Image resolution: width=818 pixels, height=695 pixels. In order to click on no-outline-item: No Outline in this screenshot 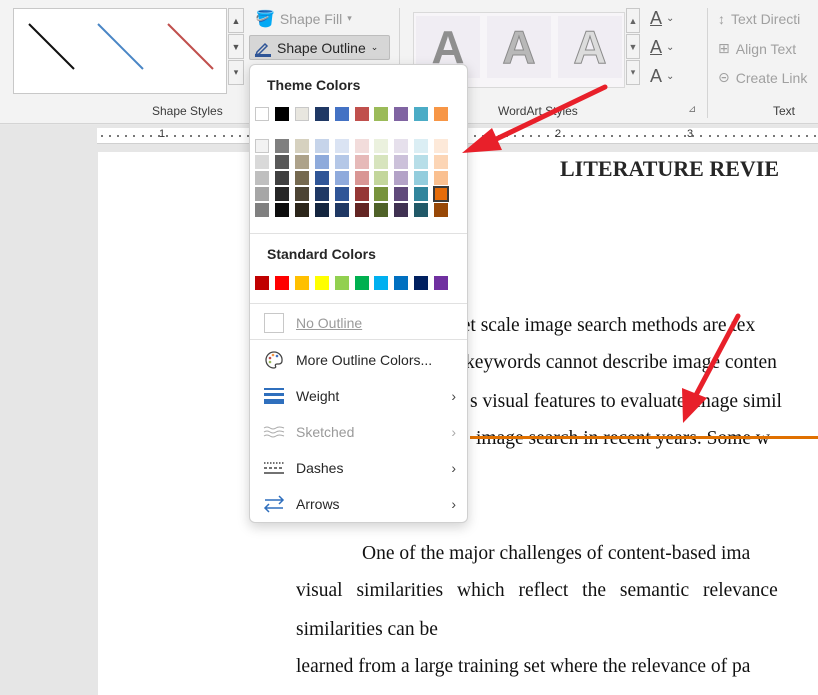, I will do `click(362, 323)`.